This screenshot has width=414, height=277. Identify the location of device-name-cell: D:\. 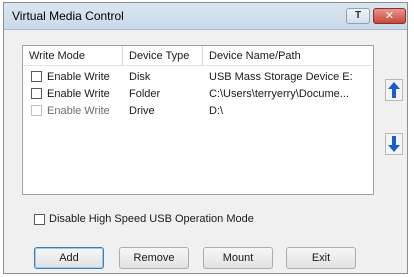
(216, 111).